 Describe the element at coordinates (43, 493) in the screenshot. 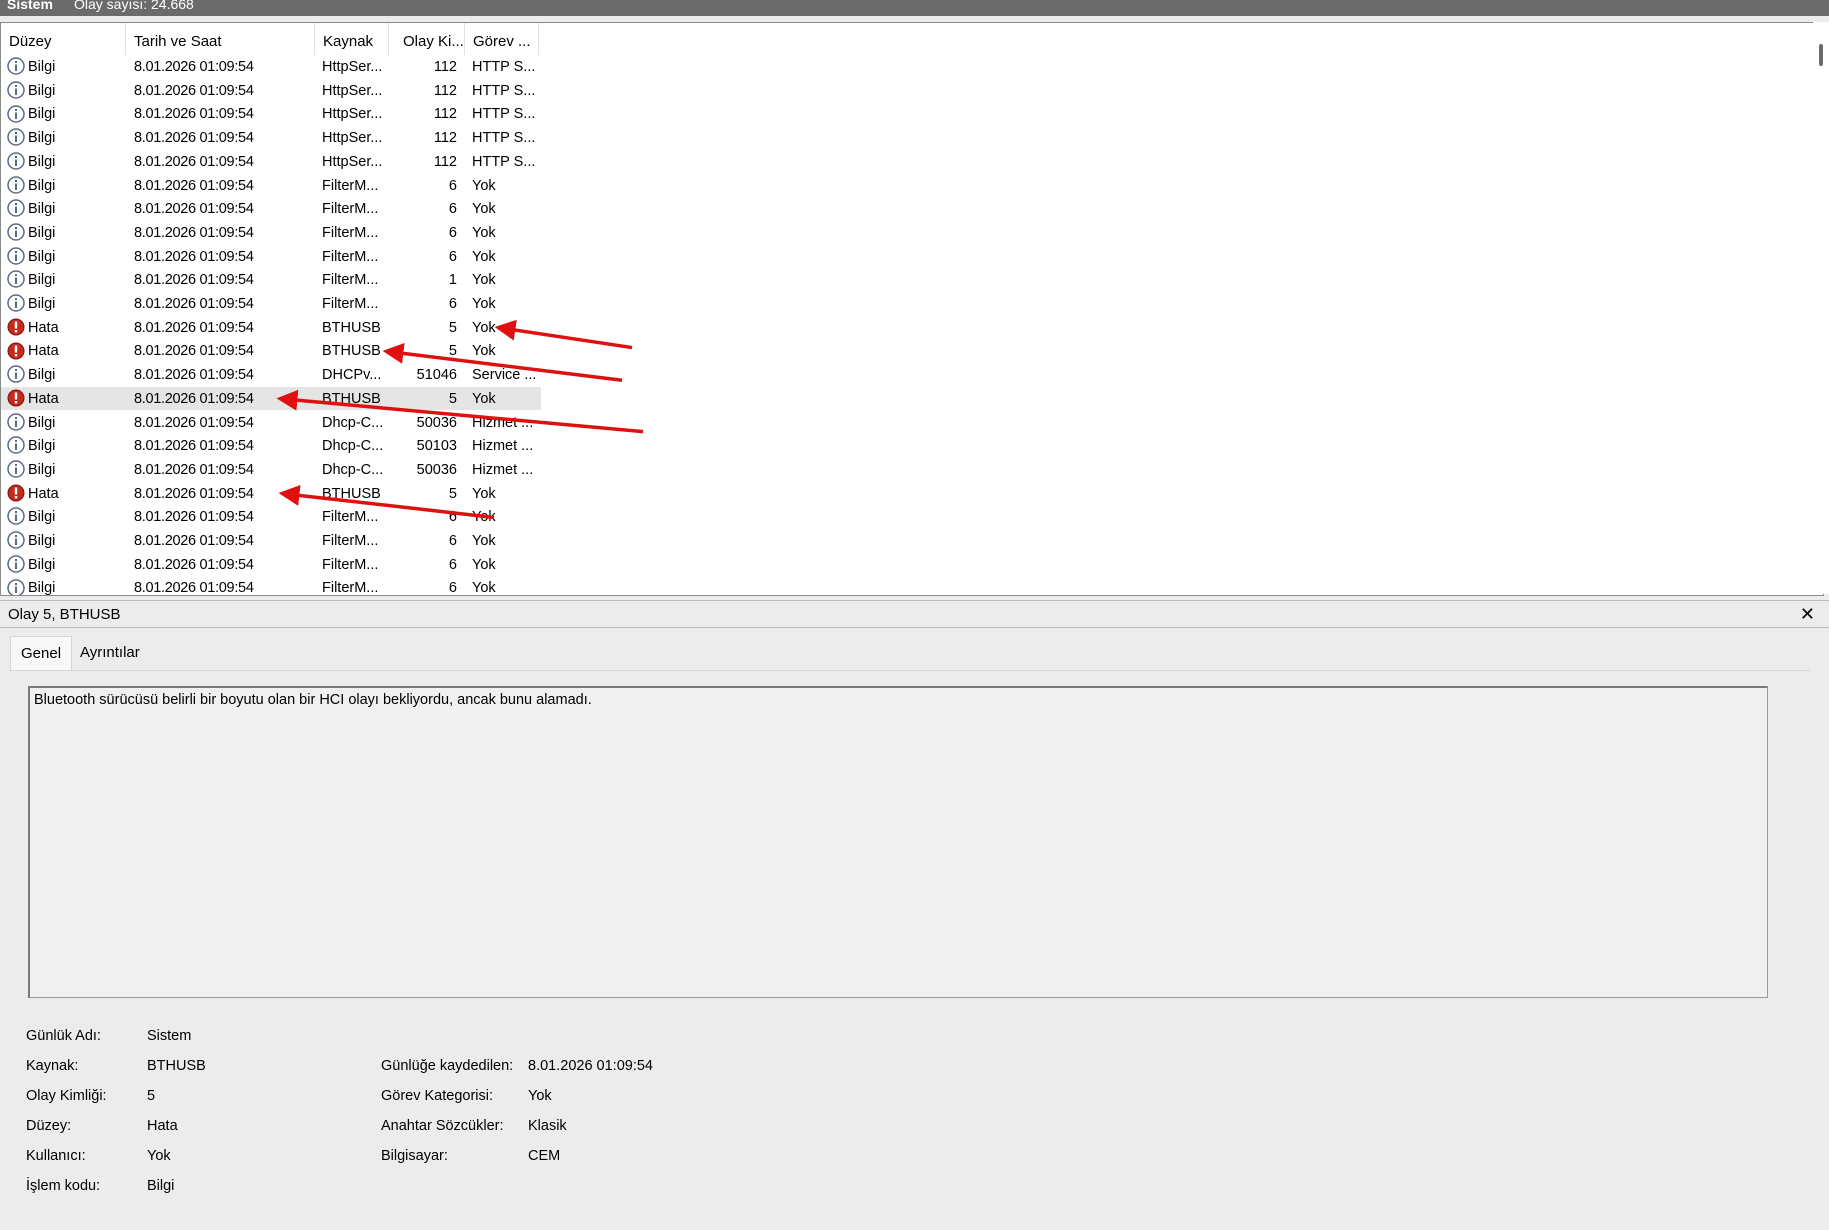

I see `level-text: Hata` at that location.